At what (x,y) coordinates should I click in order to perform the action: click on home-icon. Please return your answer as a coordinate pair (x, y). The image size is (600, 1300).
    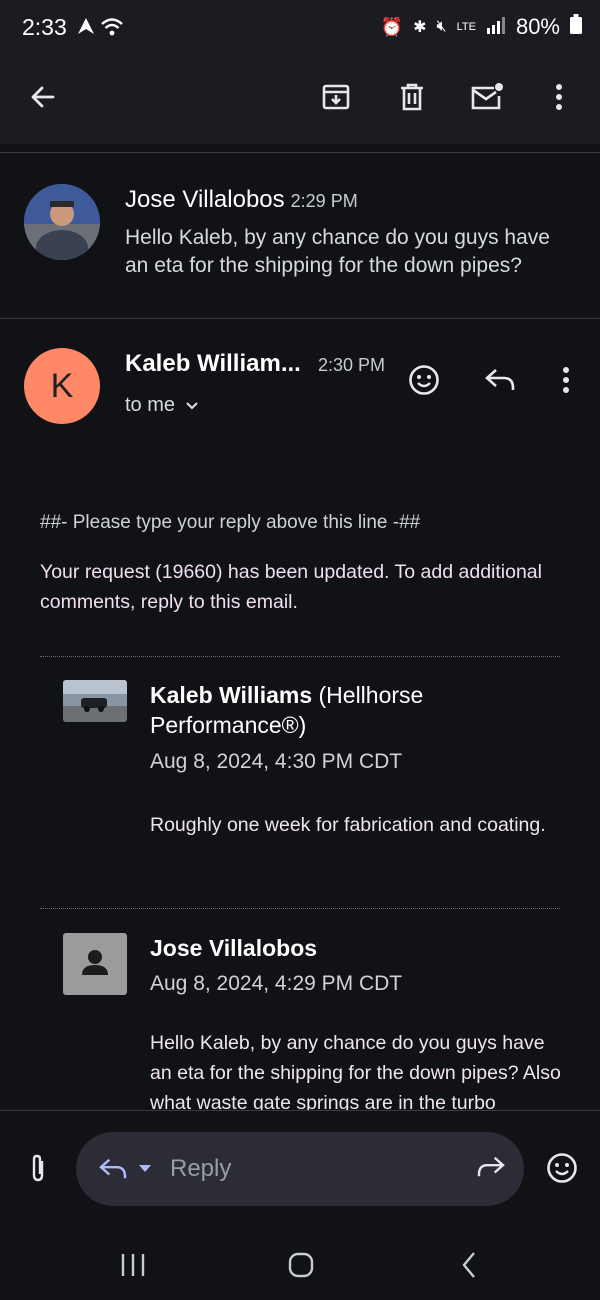
    Looking at the image, I should click on (301, 1265).